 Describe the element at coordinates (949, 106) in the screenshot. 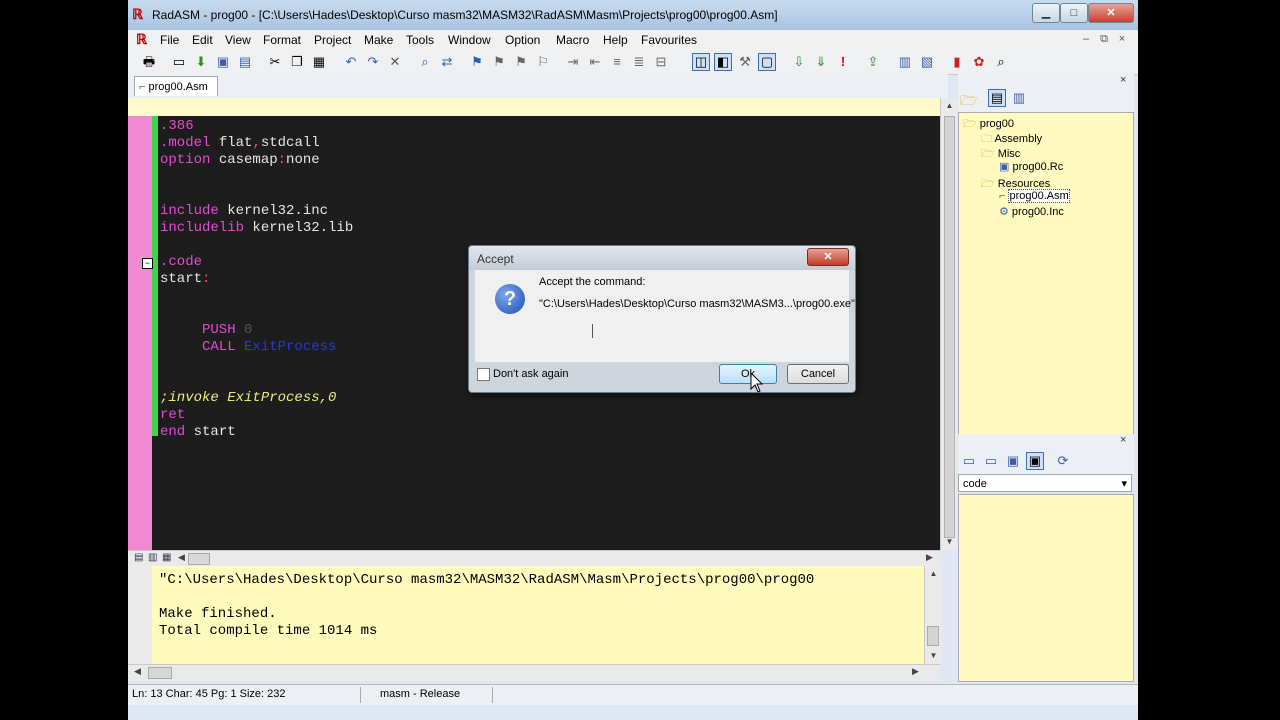

I see `scroll-up-arrow: ▲` at that location.